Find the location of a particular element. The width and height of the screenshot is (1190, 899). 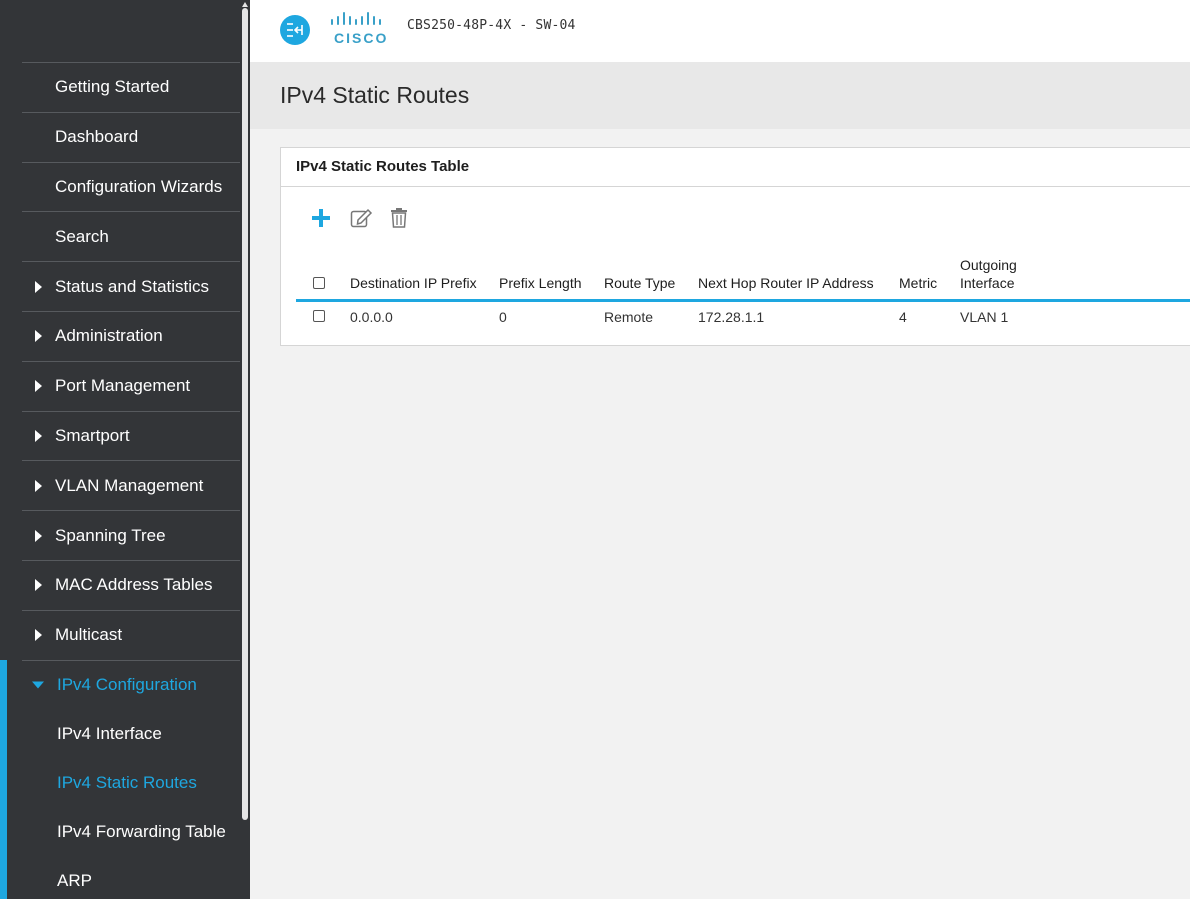

sidebar-item-label: Multicast is located at coordinates (89, 635).